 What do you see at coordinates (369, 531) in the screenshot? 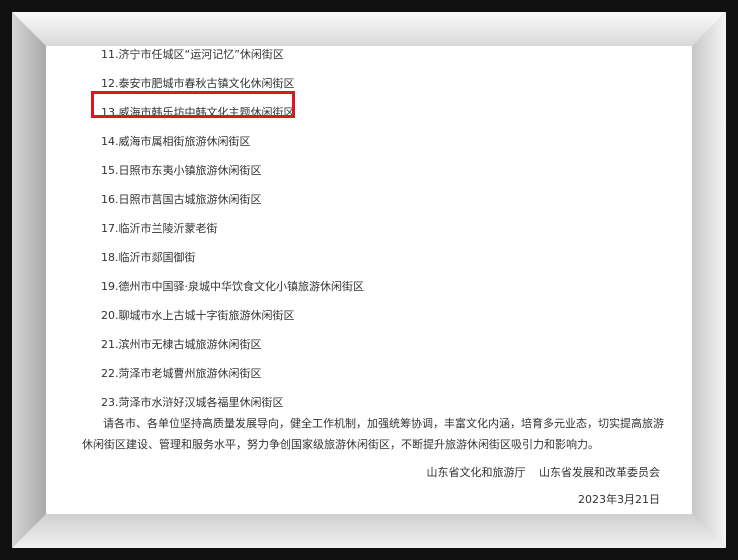
I see `frame-bevel-bottom` at bounding box center [369, 531].